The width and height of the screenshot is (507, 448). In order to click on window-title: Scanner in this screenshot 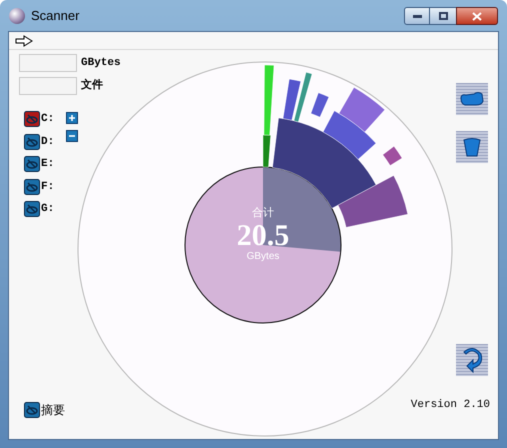, I will do `click(55, 16)`.